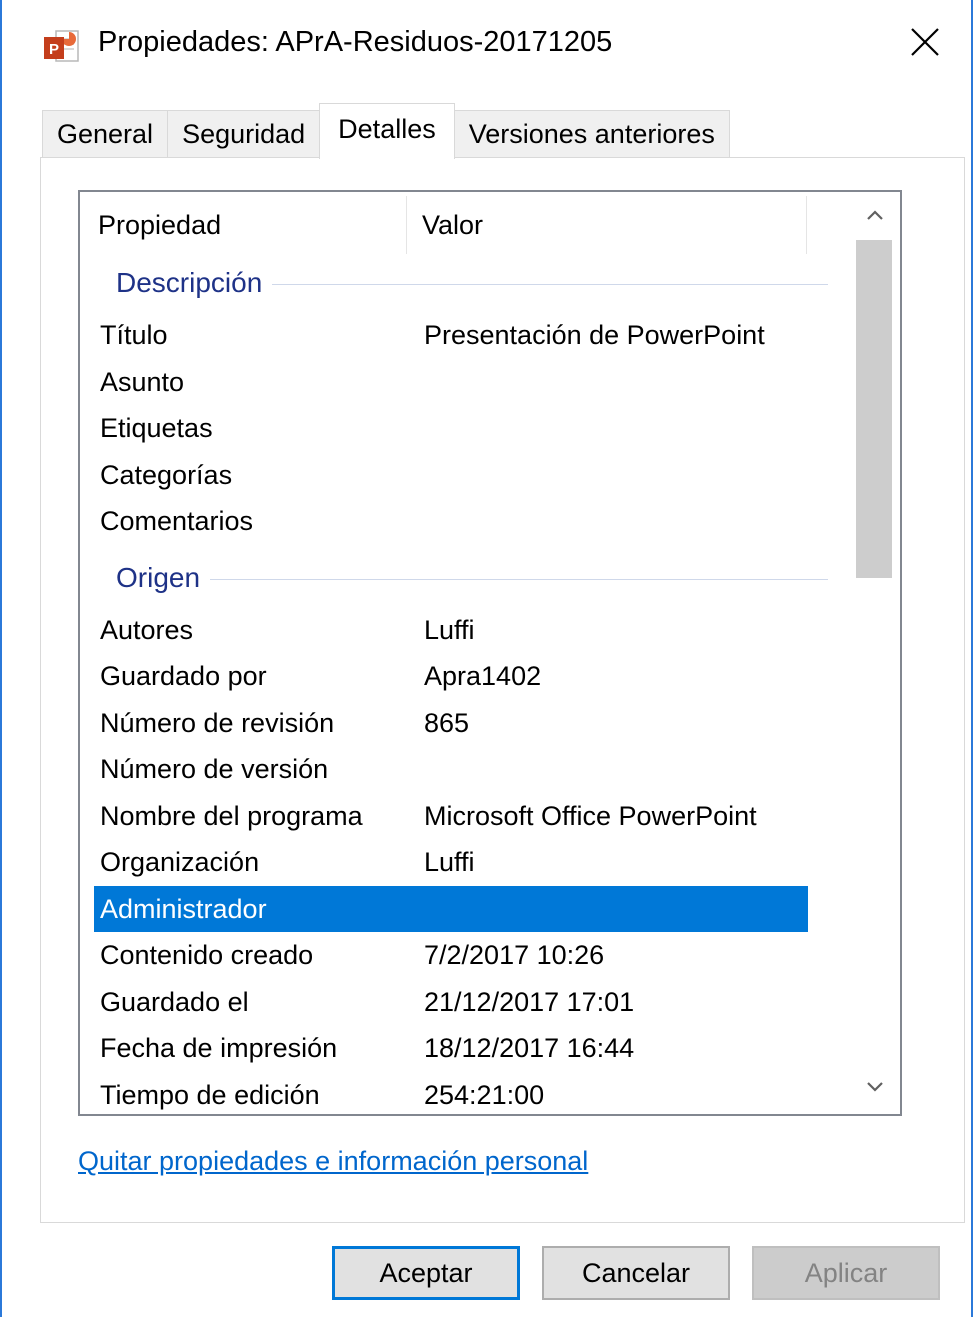 Image resolution: width=973 pixels, height=1317 pixels. I want to click on chevron-down-icon, so click(875, 1089).